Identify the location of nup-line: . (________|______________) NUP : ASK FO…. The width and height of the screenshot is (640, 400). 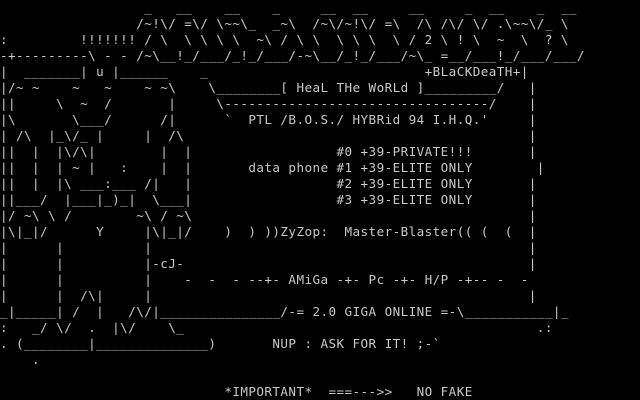
(220, 343).